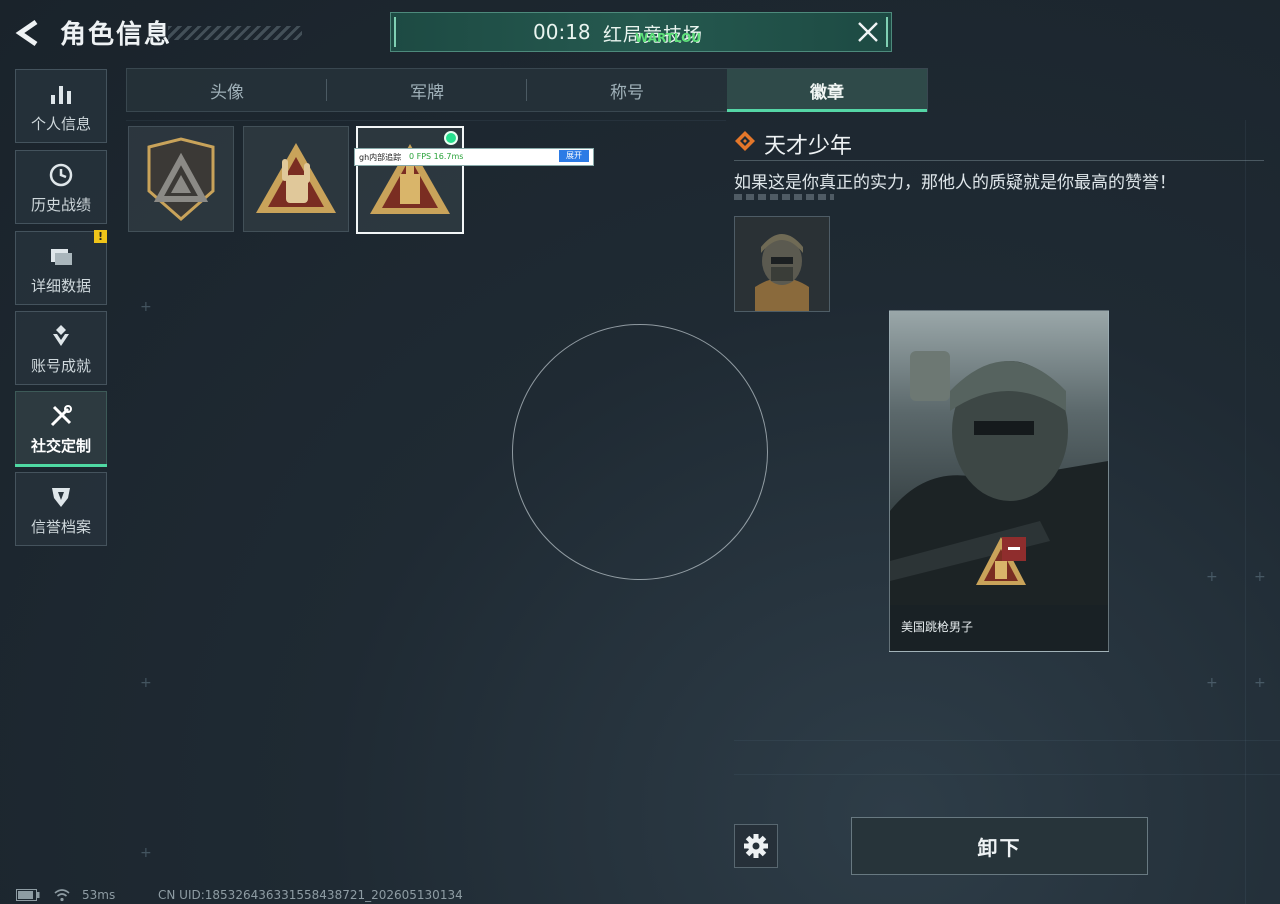  What do you see at coordinates (937, 627) in the screenshot?
I see `preview-character-name: 美国跳枪男子` at bounding box center [937, 627].